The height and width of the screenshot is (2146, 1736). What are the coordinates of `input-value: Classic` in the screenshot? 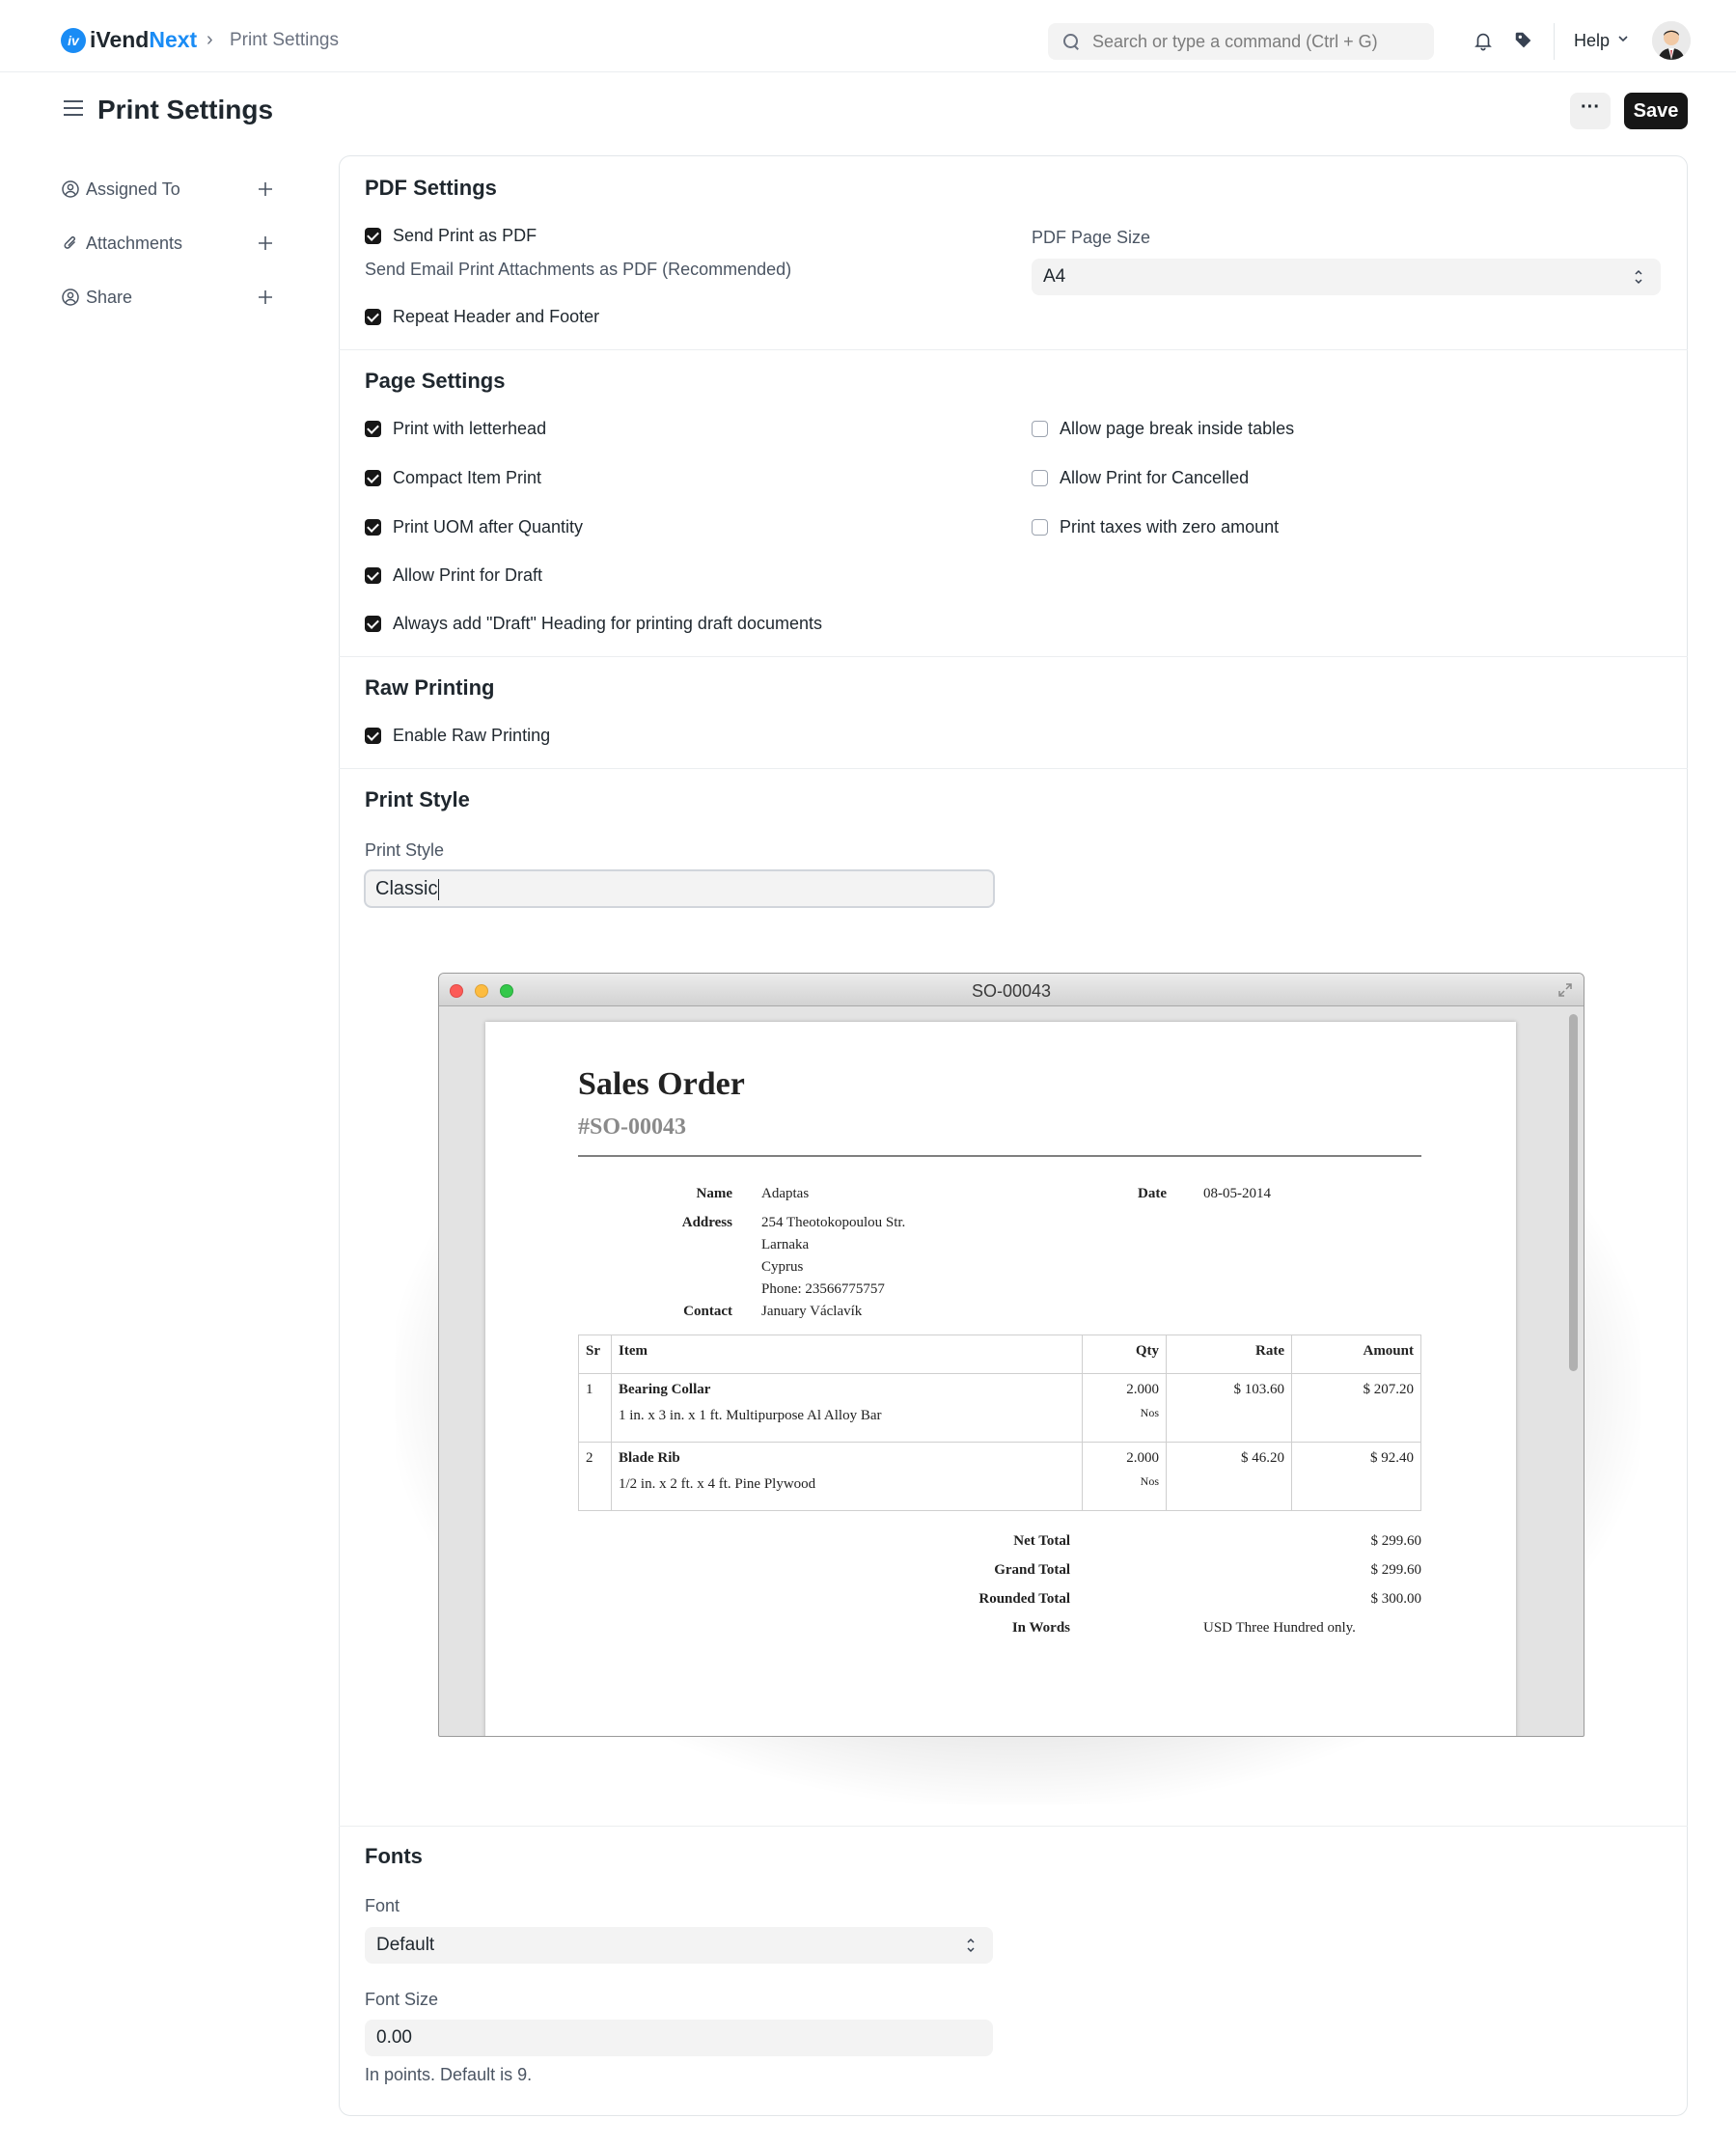 It's located at (407, 888).